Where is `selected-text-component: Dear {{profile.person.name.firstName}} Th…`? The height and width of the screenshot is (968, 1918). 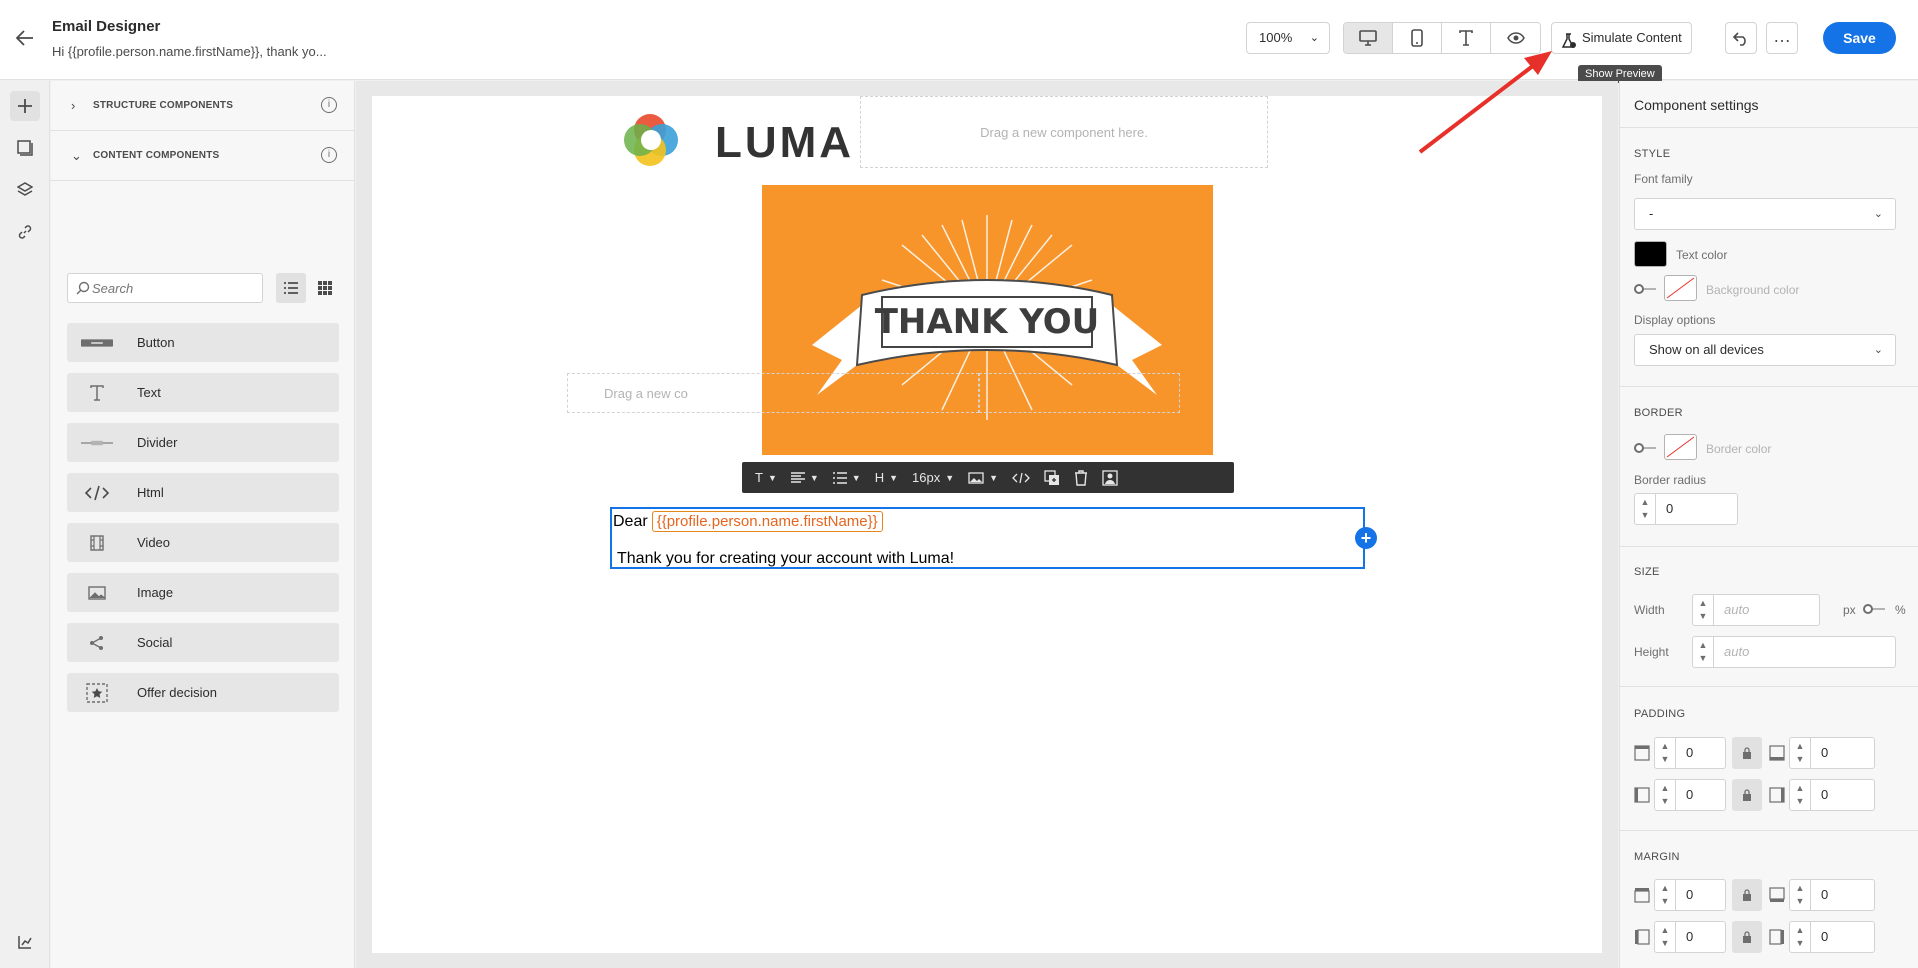 selected-text-component: Dear {{profile.person.name.firstName}} Th… is located at coordinates (987, 538).